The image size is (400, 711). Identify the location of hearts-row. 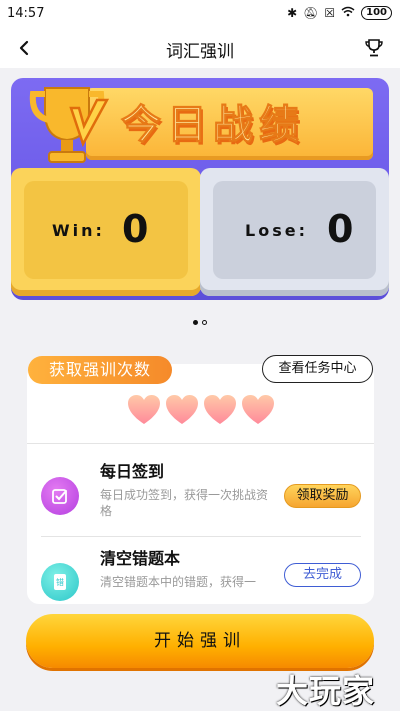
(201, 410).